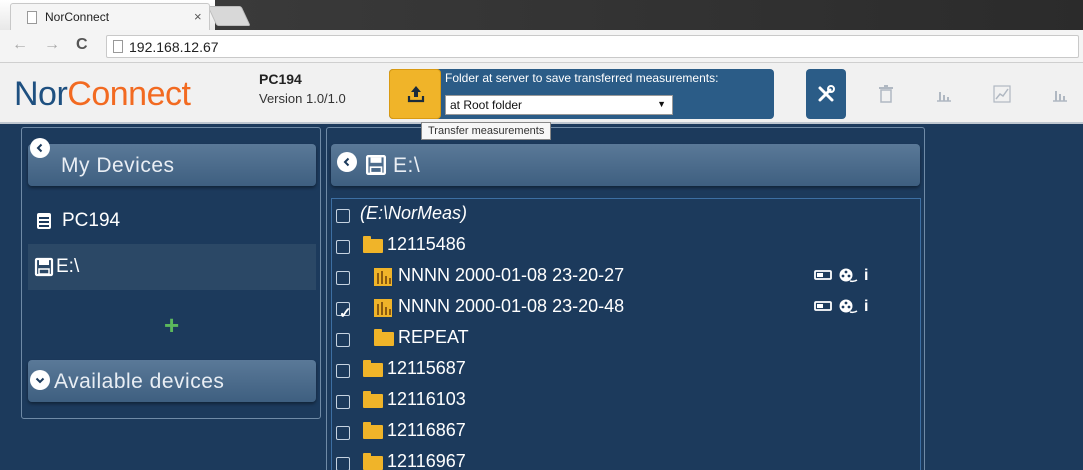 This screenshot has height=470, width=1083. Describe the element at coordinates (171, 325) in the screenshot. I see `add-device-button: +` at that location.